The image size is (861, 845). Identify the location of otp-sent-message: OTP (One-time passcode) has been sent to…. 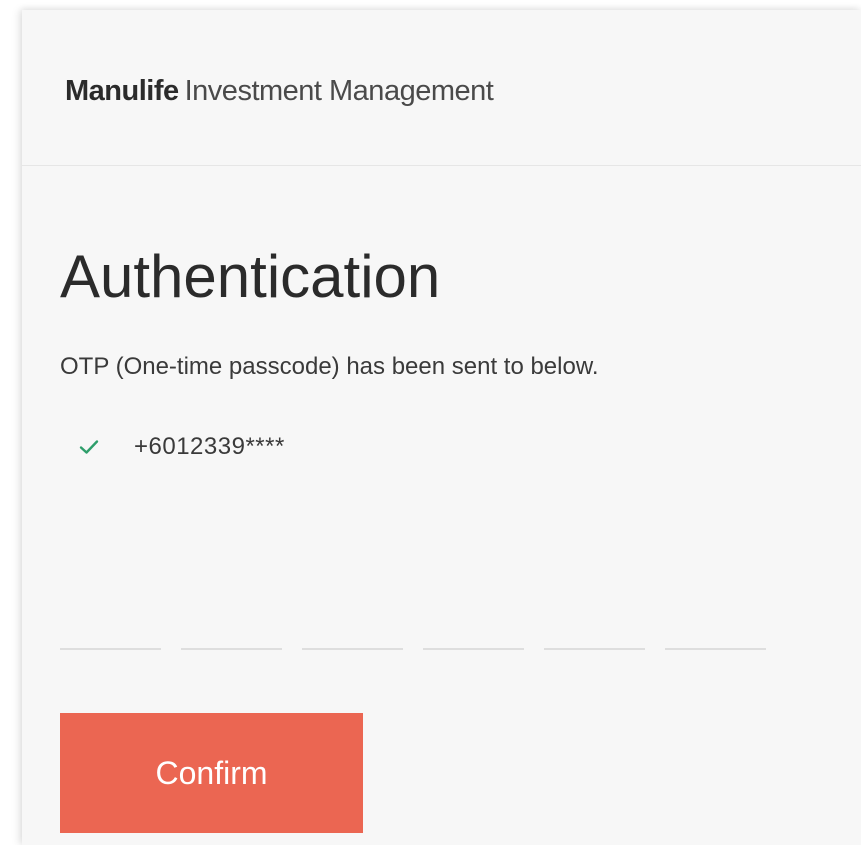
(329, 366).